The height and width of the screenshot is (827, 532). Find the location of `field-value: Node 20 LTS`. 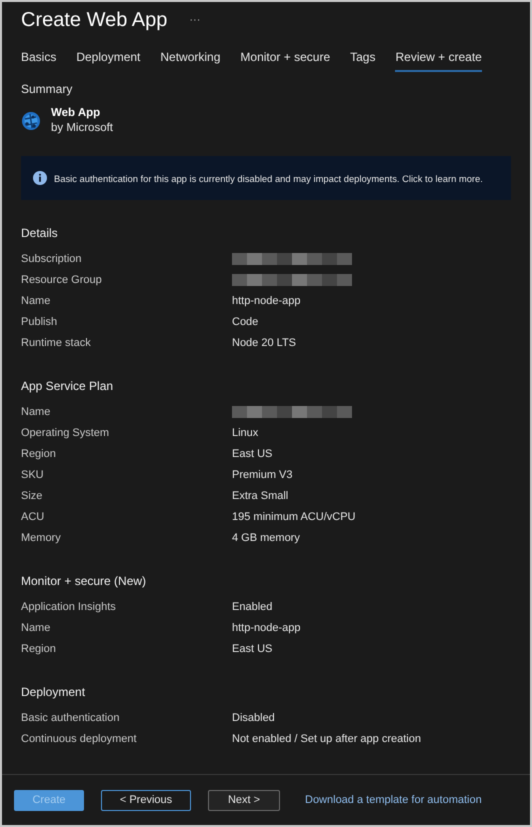

field-value: Node 20 LTS is located at coordinates (264, 342).